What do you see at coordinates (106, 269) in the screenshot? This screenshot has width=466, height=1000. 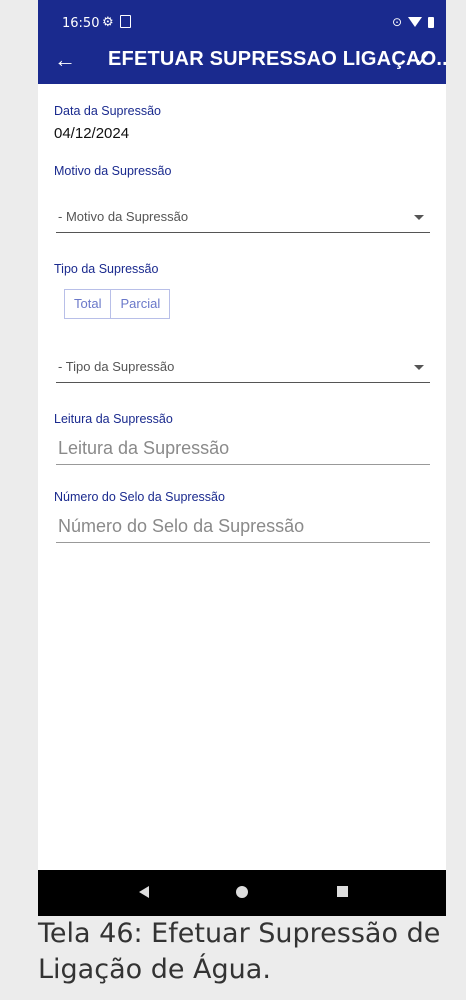 I see `tipo-label: Tipo da Supressão` at bounding box center [106, 269].